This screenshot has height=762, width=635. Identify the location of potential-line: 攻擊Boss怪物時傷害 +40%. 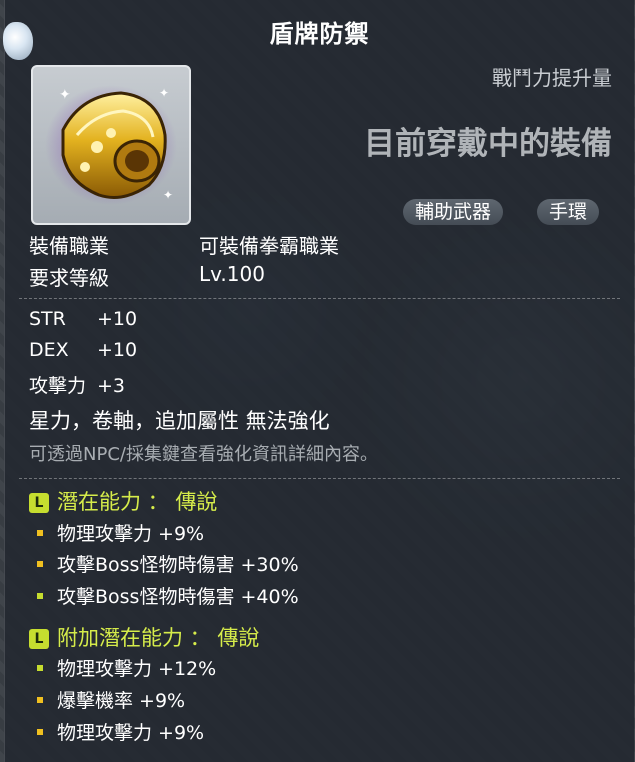
(168, 595).